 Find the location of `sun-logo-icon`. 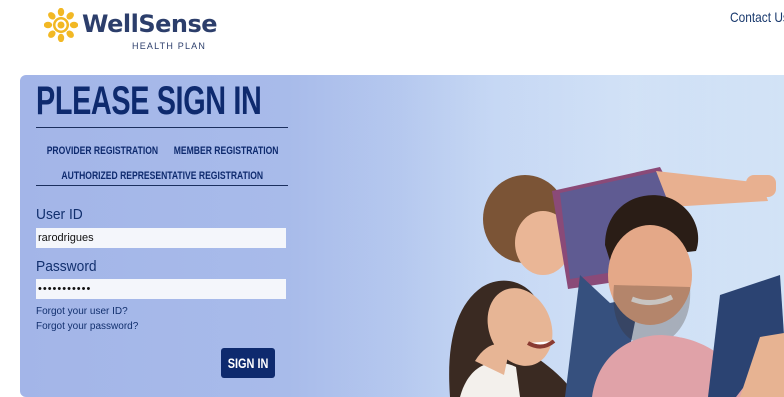

sun-logo-icon is located at coordinates (61, 25).